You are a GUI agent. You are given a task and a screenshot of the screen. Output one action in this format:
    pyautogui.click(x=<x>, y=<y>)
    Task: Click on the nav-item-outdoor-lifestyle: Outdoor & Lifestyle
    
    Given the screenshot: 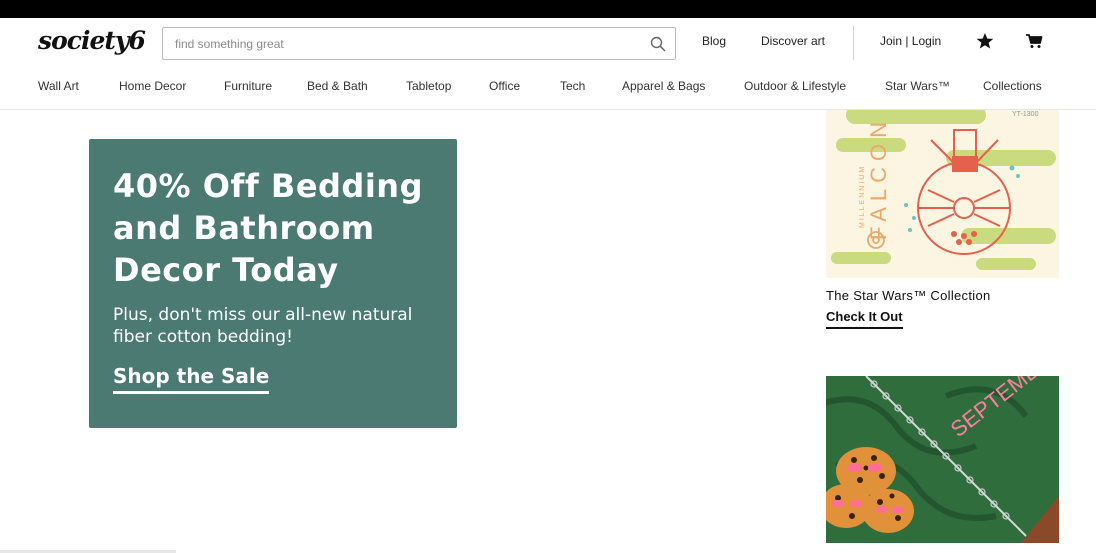 What is the action you would take?
    pyautogui.click(x=795, y=86)
    